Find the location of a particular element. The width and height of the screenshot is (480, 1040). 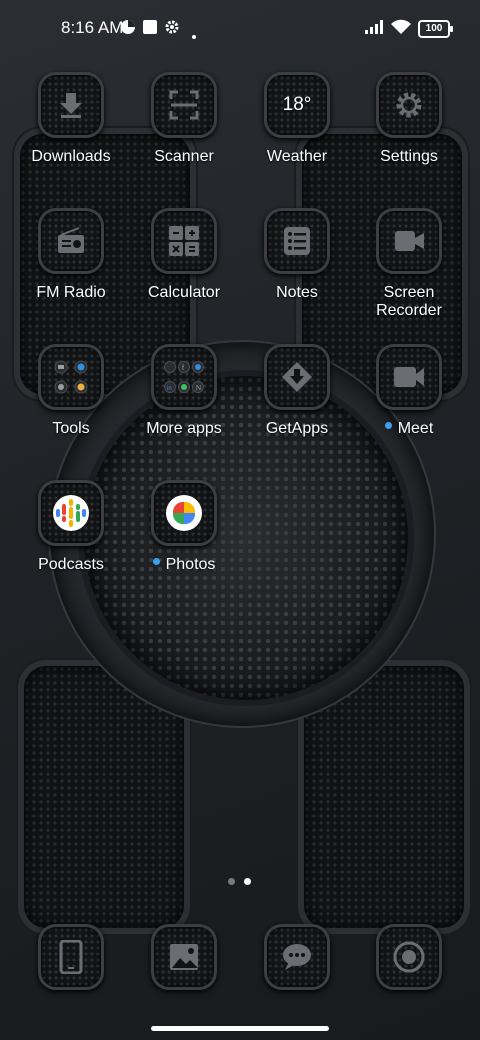

weather-temperature: 18° is located at coordinates (297, 104).